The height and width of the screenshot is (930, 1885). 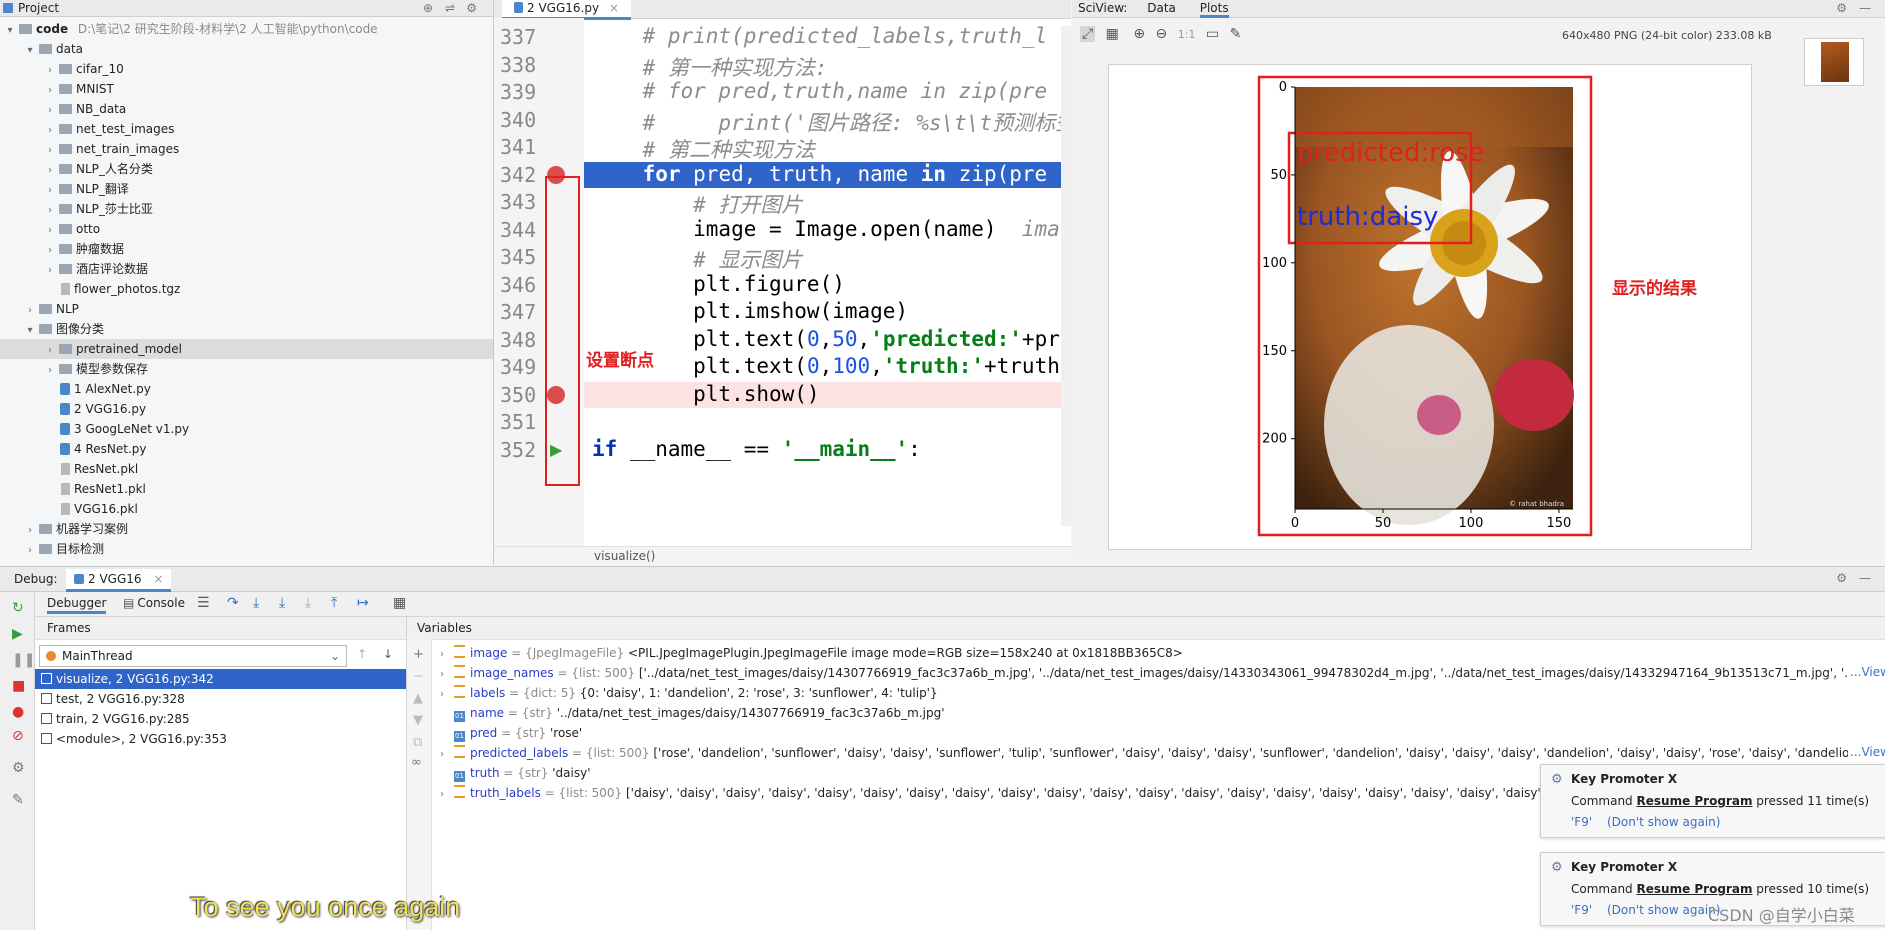 I want to click on remove-watch-icon: −, so click(x=418, y=676).